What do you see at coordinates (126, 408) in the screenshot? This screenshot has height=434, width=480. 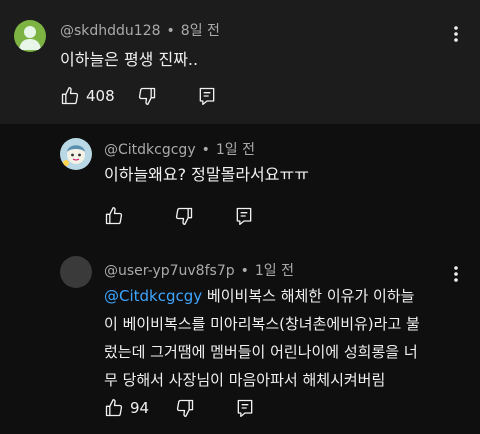 I see `like-button: 94` at bounding box center [126, 408].